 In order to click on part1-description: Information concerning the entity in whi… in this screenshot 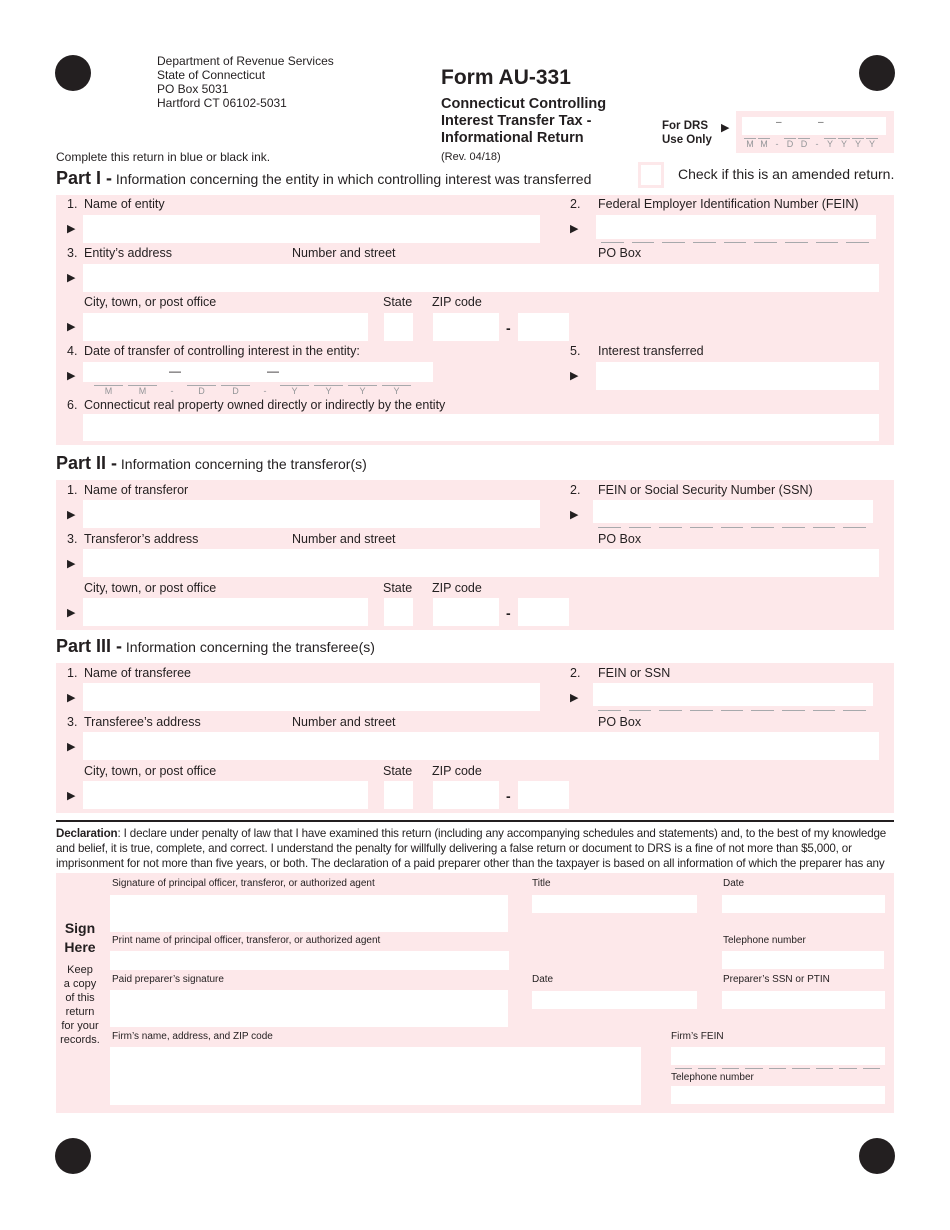, I will do `click(353, 179)`.